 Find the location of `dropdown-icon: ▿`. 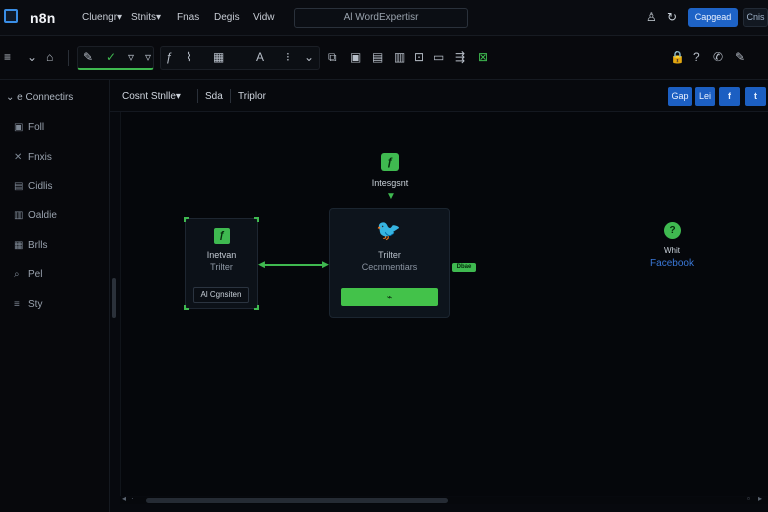

dropdown-icon: ▿ is located at coordinates (131, 57).